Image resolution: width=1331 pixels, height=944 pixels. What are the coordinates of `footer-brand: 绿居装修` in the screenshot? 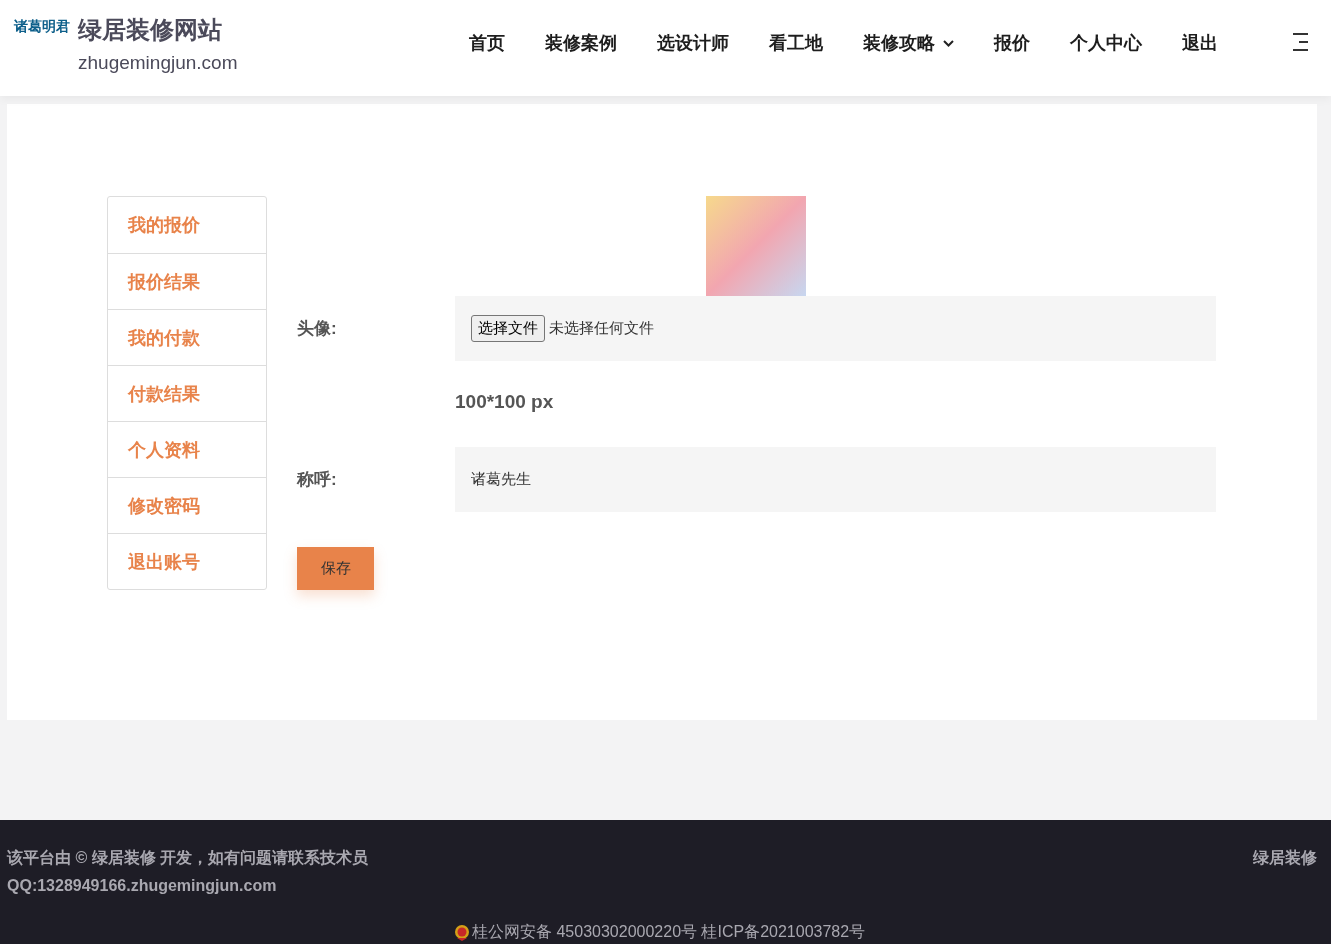 It's located at (1285, 858).